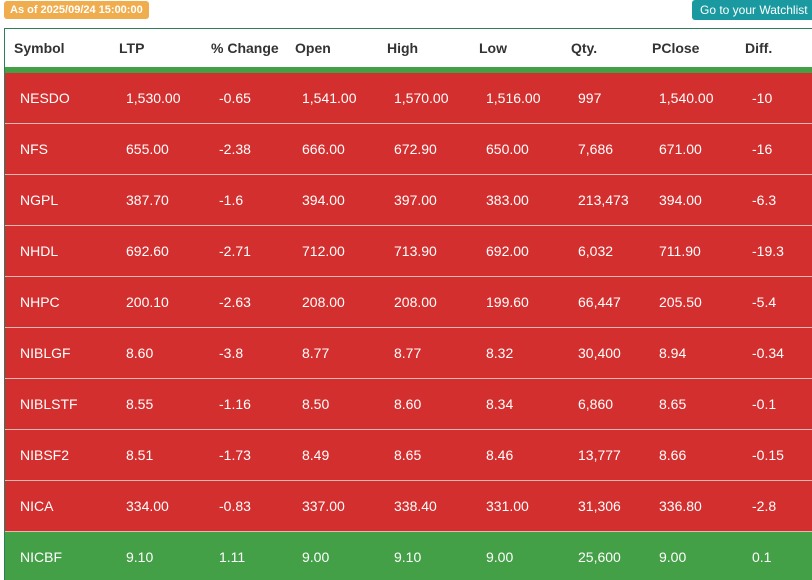 The width and height of the screenshot is (812, 580). I want to click on cell-qty: 997, so click(590, 98).